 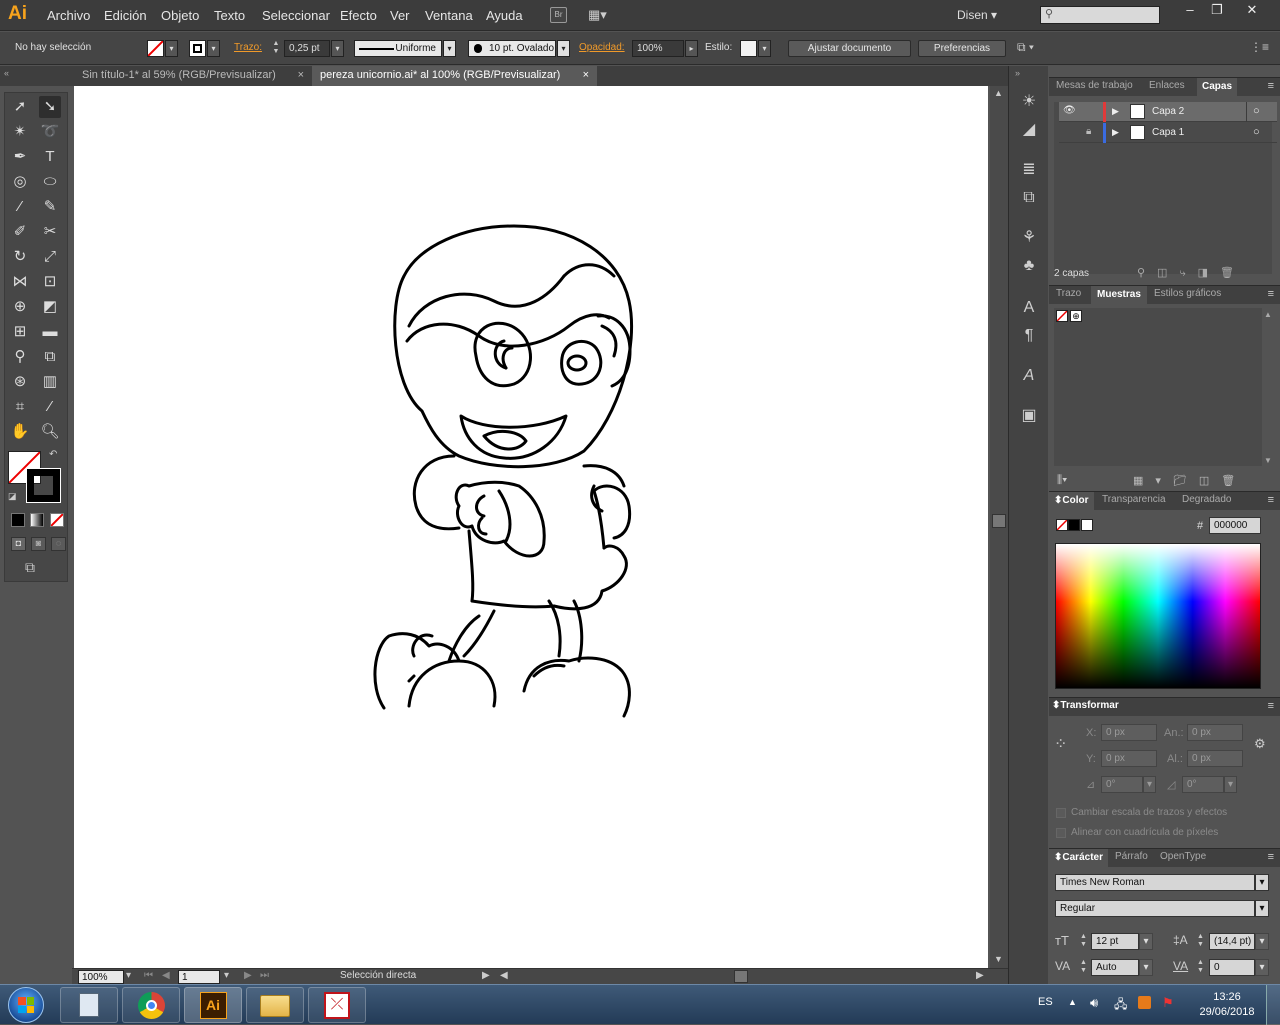 I want to click on color-mode-icon, so click(x=18, y=520).